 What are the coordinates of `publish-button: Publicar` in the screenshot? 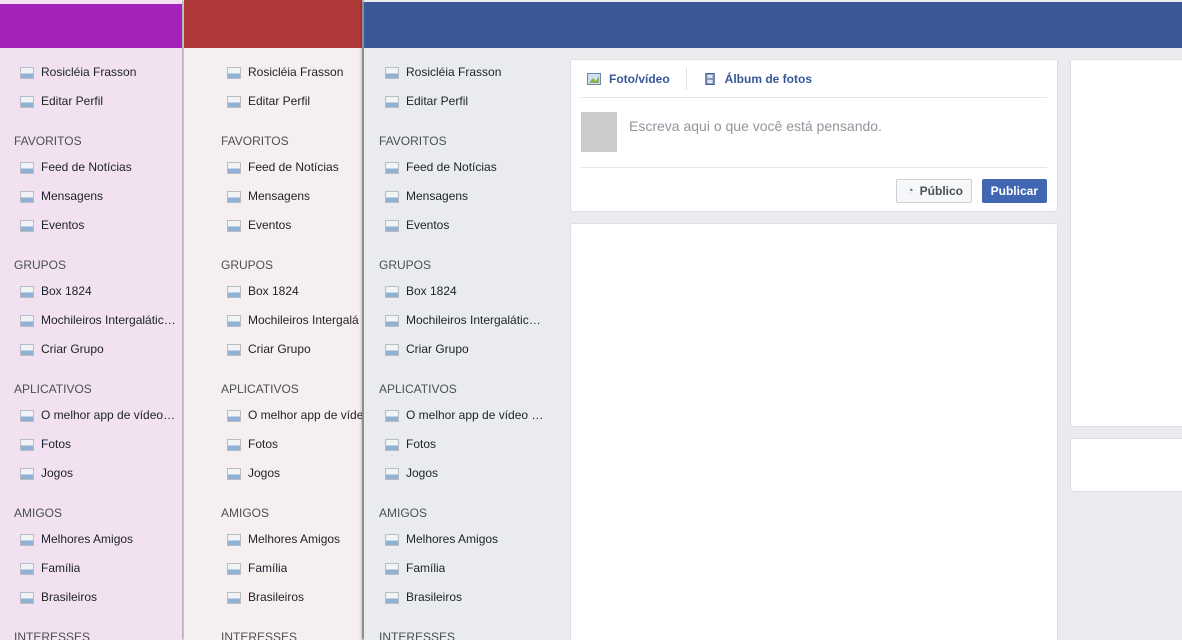 It's located at (1014, 191).